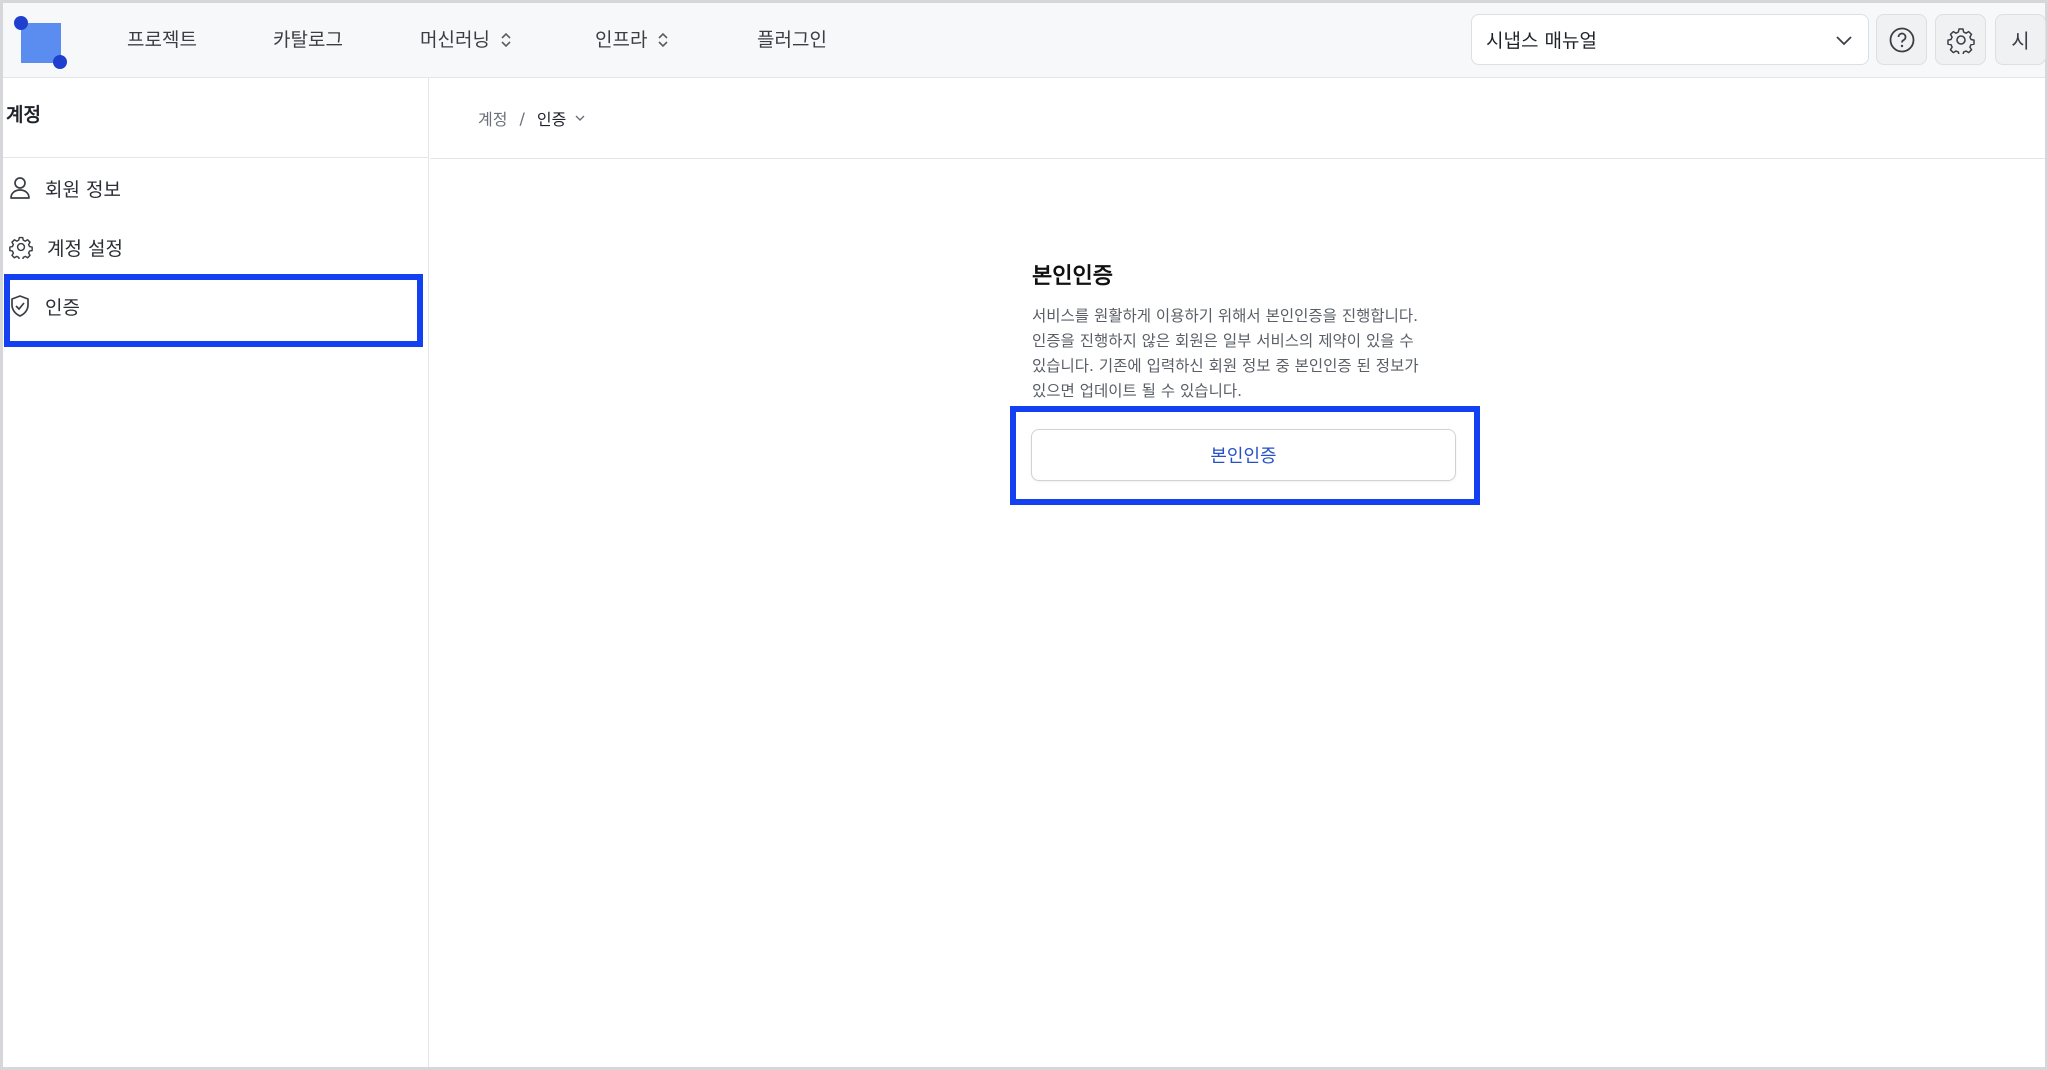 The image size is (2048, 1070). What do you see at coordinates (60, 62) in the screenshot?
I see `logo-dot-bottom` at bounding box center [60, 62].